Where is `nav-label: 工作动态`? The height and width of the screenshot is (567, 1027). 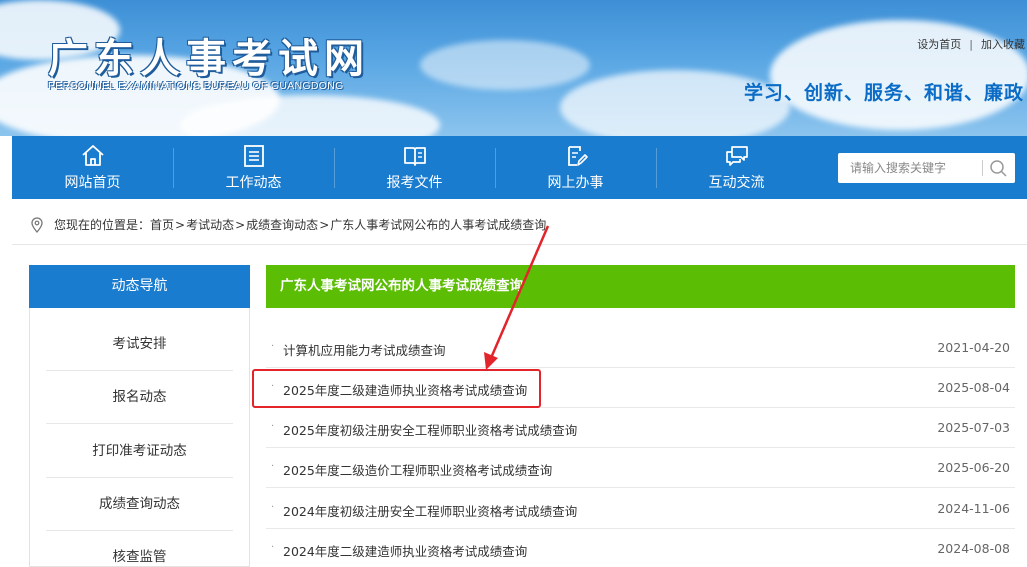 nav-label: 工作动态 is located at coordinates (253, 183).